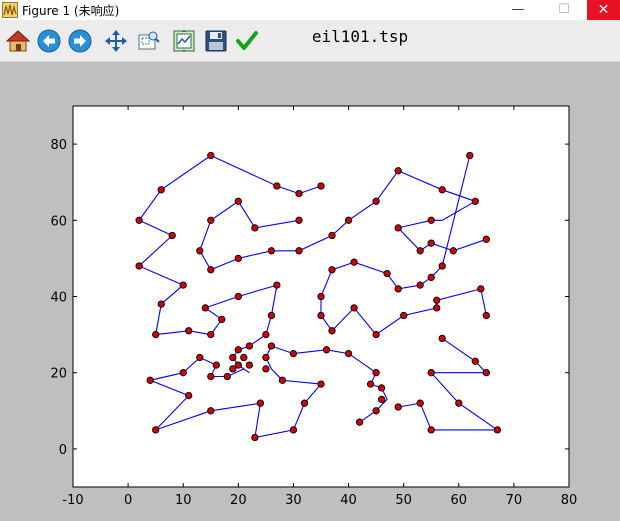 The width and height of the screenshot is (620, 521). I want to click on window-title: Figure 1 (未响应), so click(71, 11).